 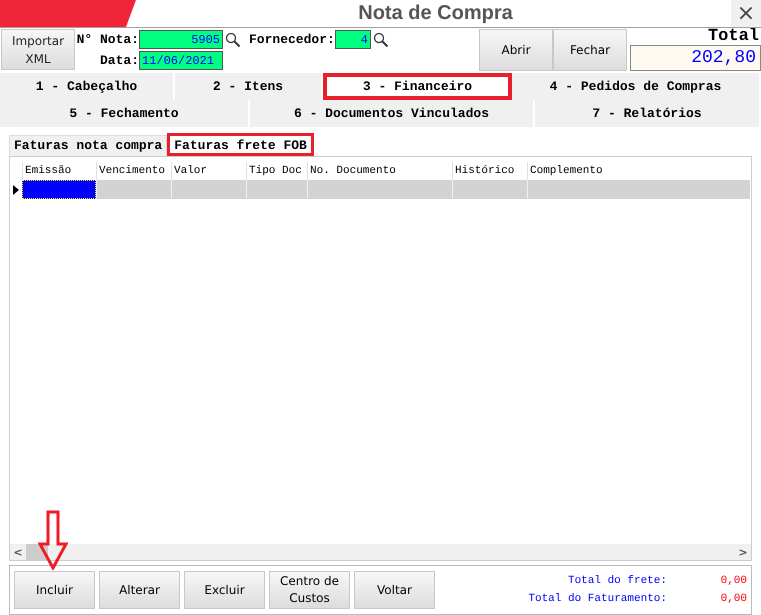 What do you see at coordinates (309, 590) in the screenshot?
I see `action-button: Centro de Custos` at bounding box center [309, 590].